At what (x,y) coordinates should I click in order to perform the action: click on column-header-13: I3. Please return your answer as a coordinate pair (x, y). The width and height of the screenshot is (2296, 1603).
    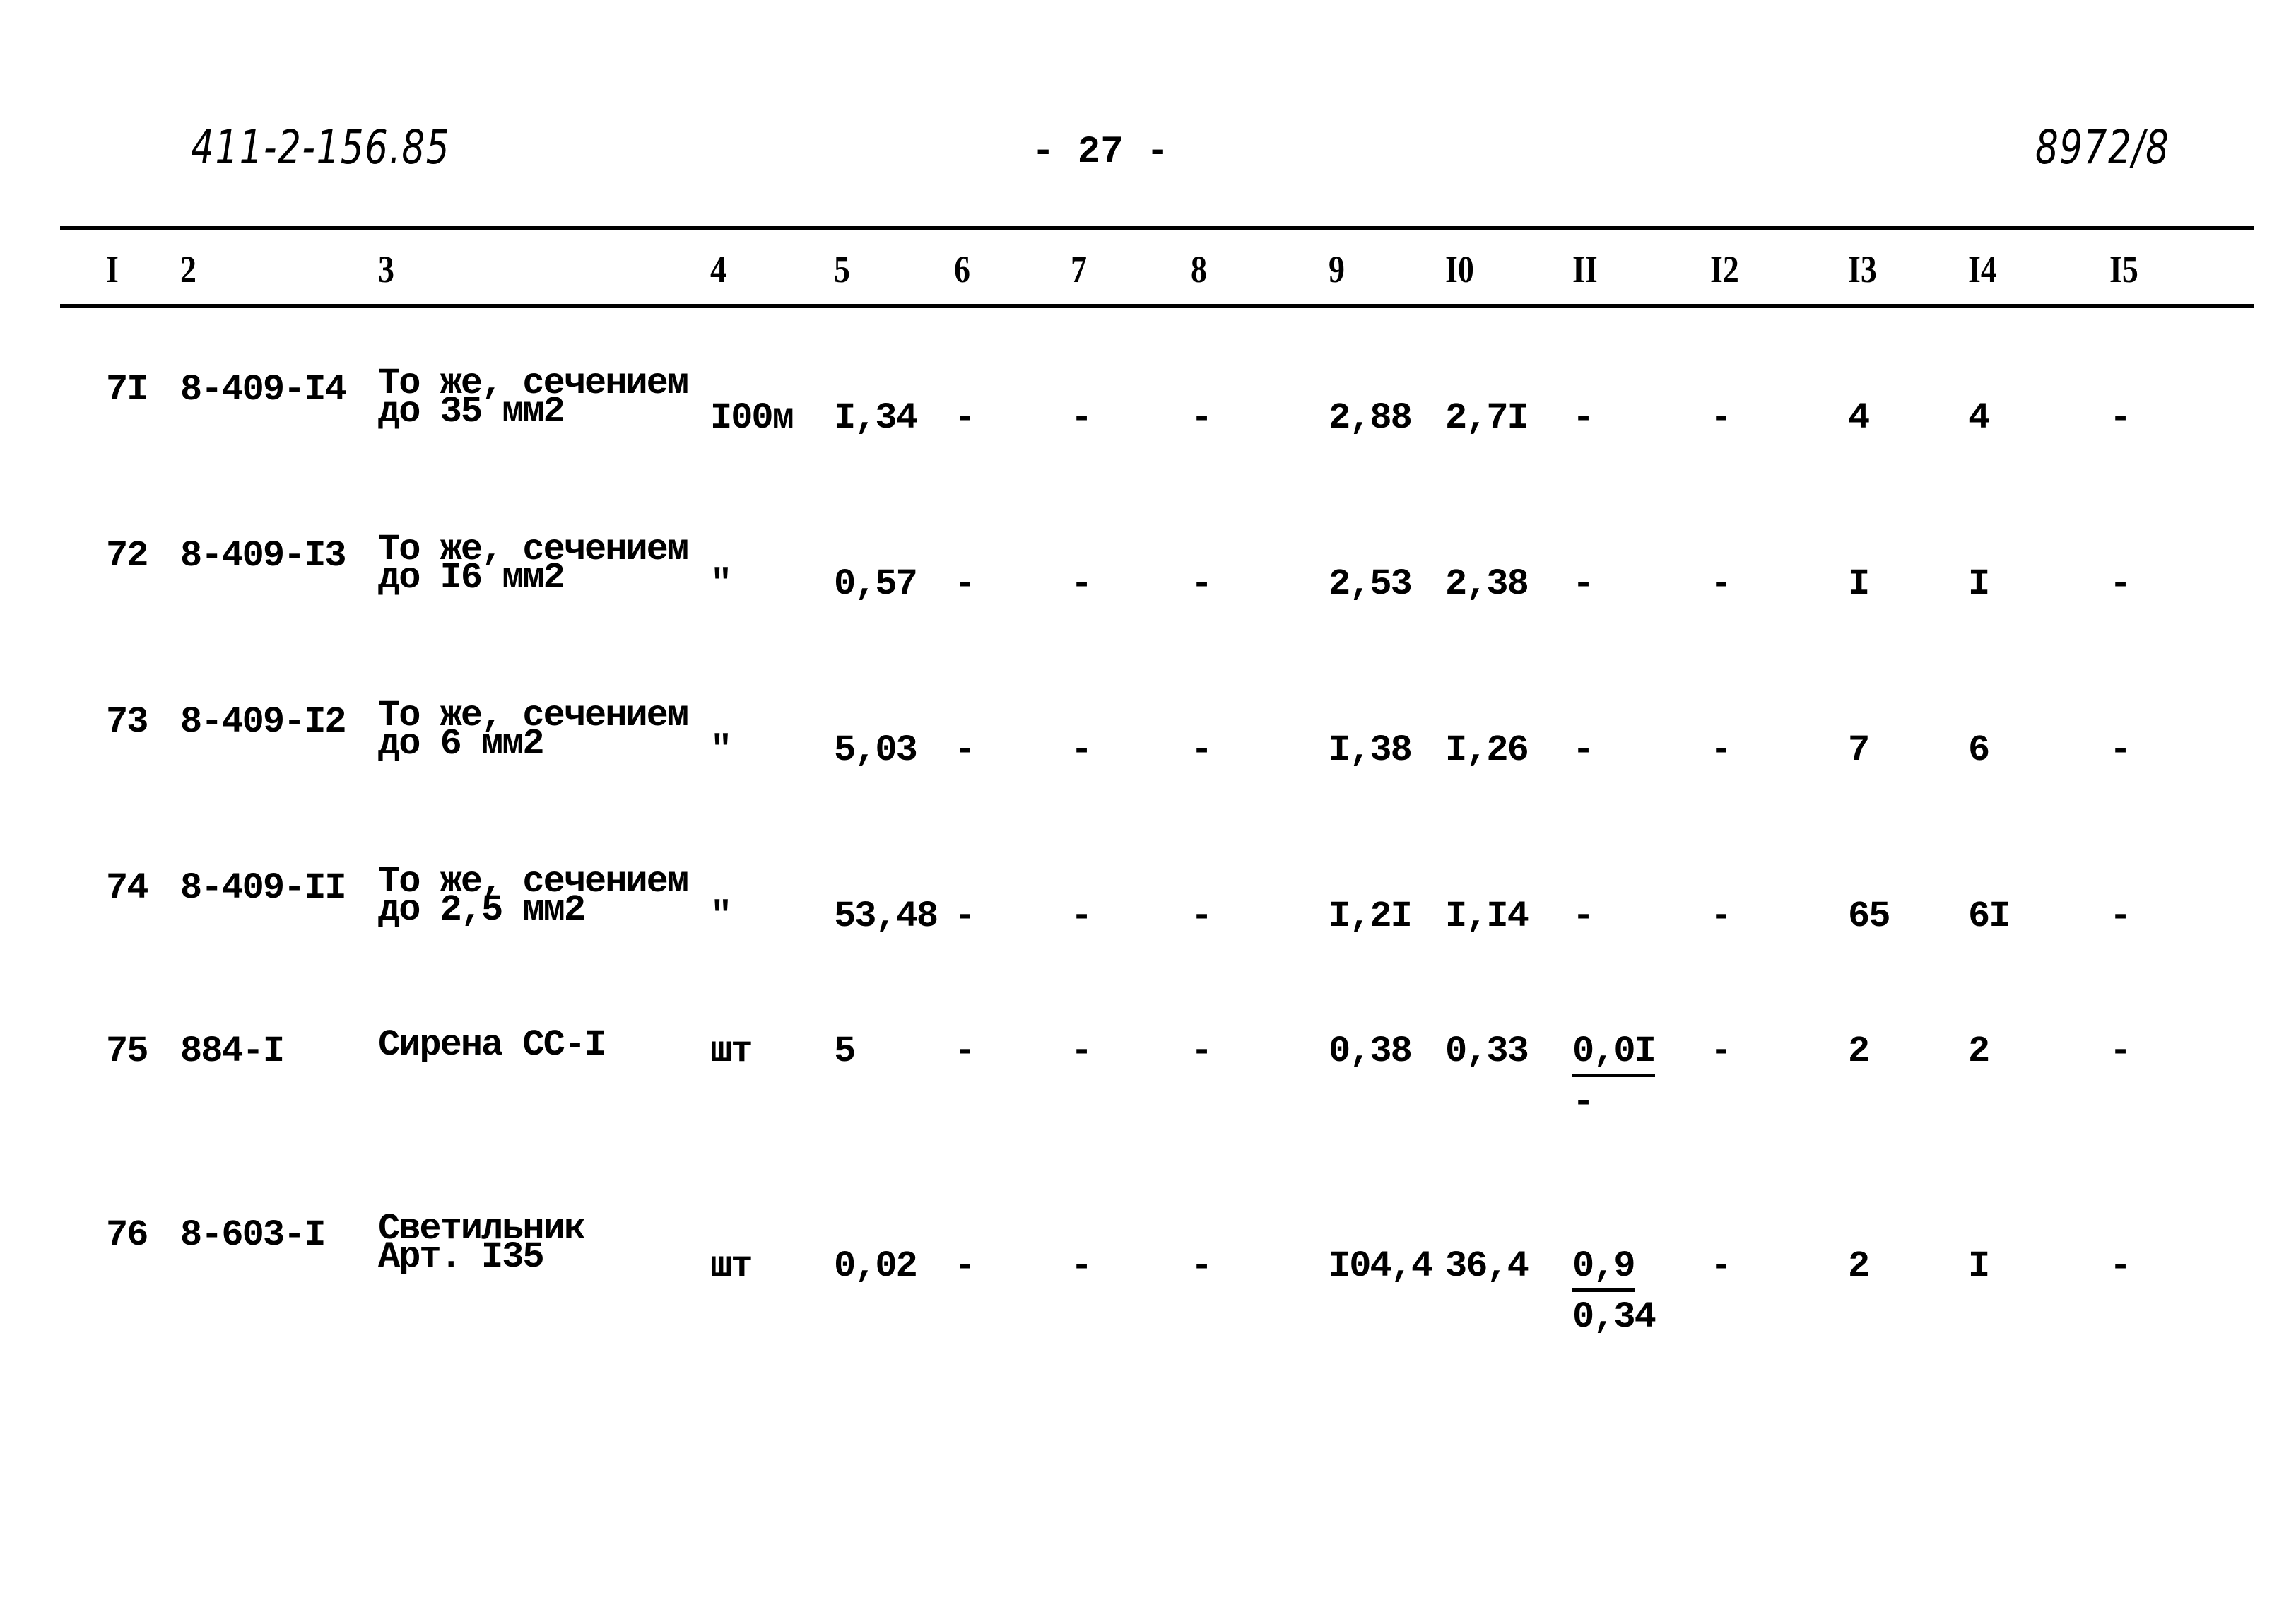
    Looking at the image, I should click on (1863, 269).